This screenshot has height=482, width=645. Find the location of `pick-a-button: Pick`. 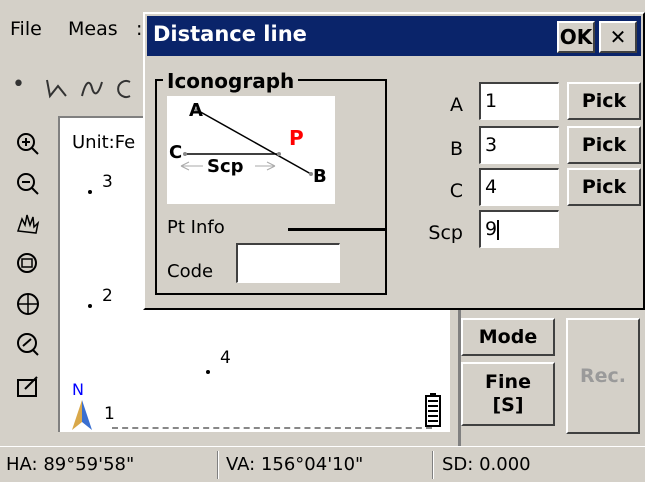

pick-a-button: Pick is located at coordinates (604, 101).